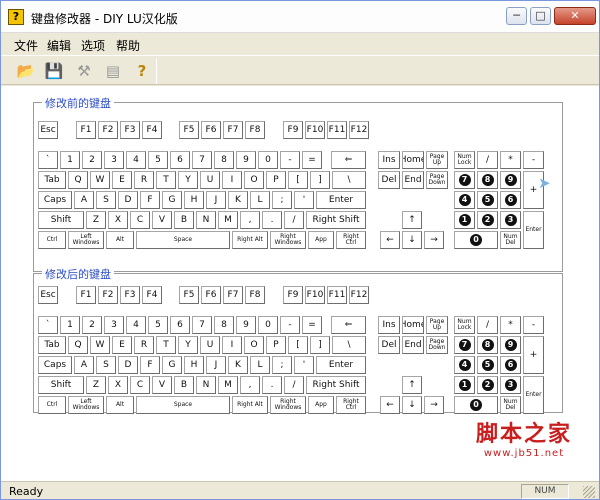  I want to click on menu-edit: 编辑, so click(59, 45).